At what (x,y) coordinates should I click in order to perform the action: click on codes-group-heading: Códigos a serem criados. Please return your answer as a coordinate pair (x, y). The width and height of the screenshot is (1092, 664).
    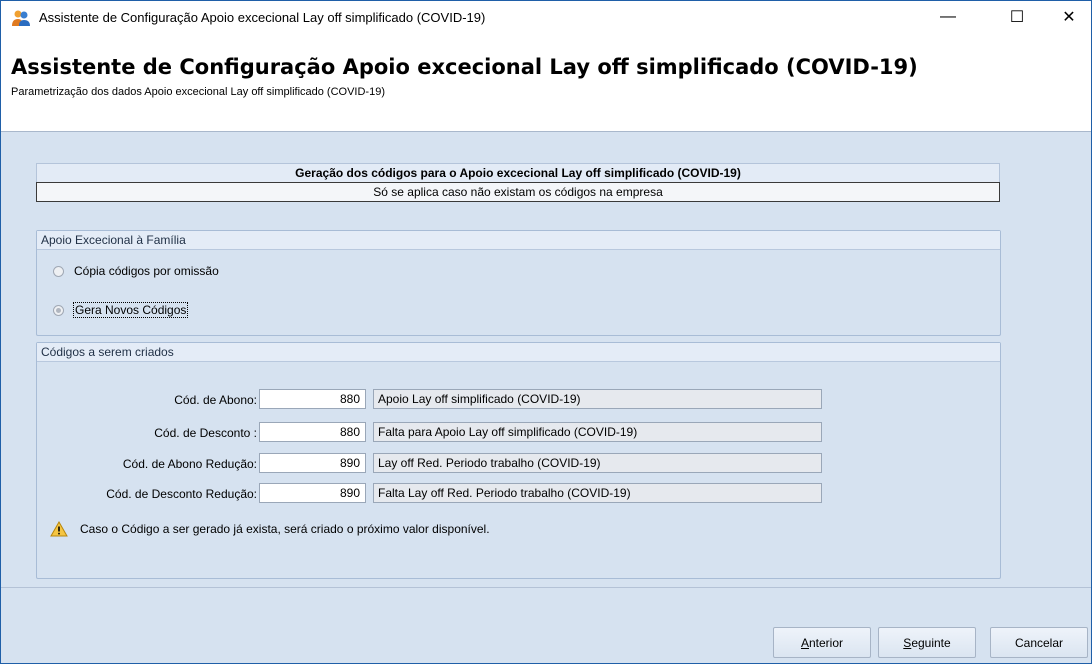
    Looking at the image, I should click on (518, 352).